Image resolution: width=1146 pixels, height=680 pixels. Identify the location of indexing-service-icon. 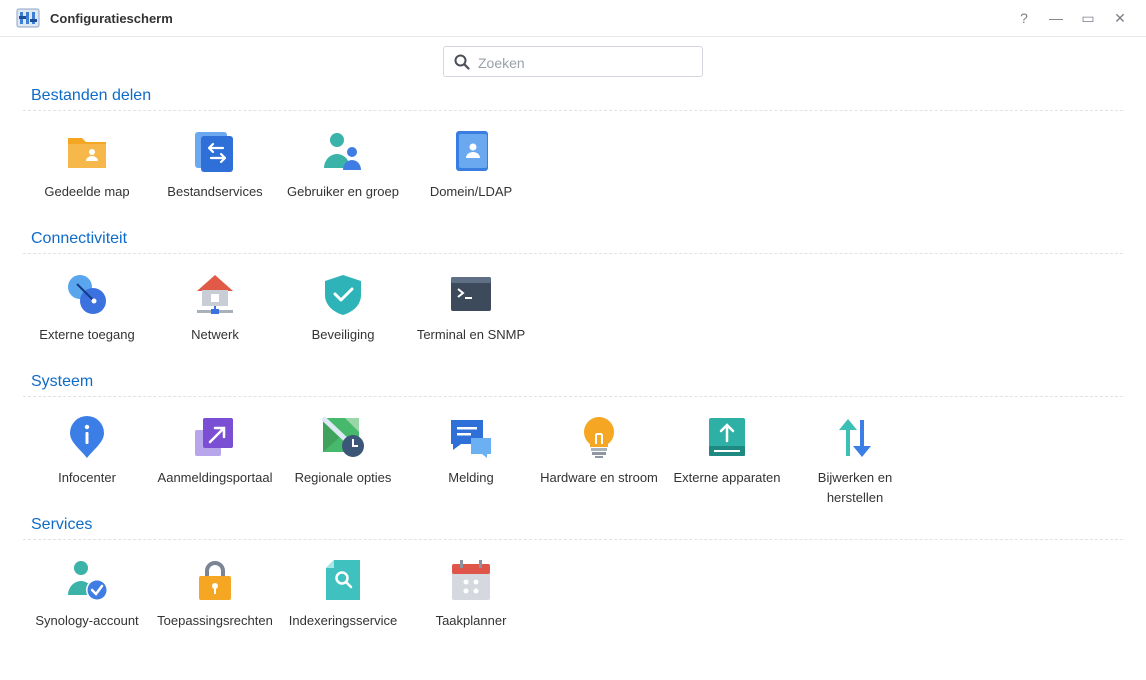
(343, 580).